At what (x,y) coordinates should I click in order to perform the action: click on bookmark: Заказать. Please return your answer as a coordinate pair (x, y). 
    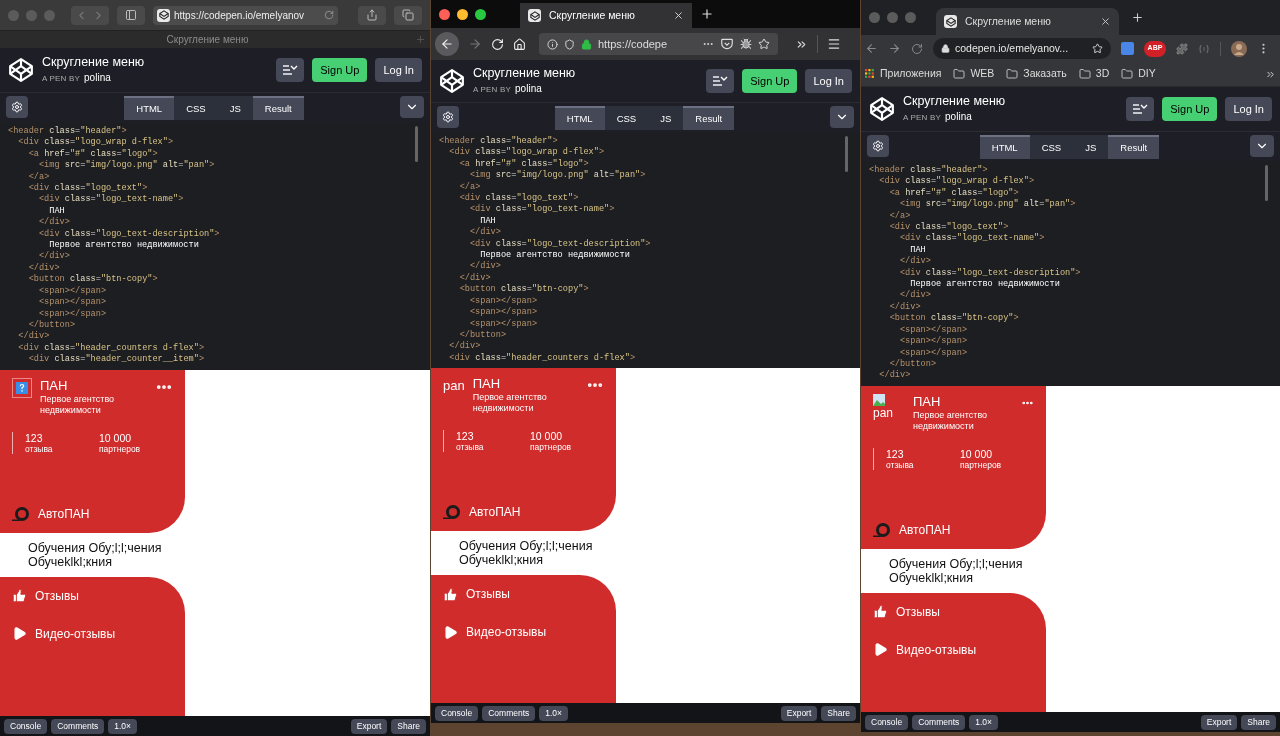
    Looking at the image, I should click on (1036, 74).